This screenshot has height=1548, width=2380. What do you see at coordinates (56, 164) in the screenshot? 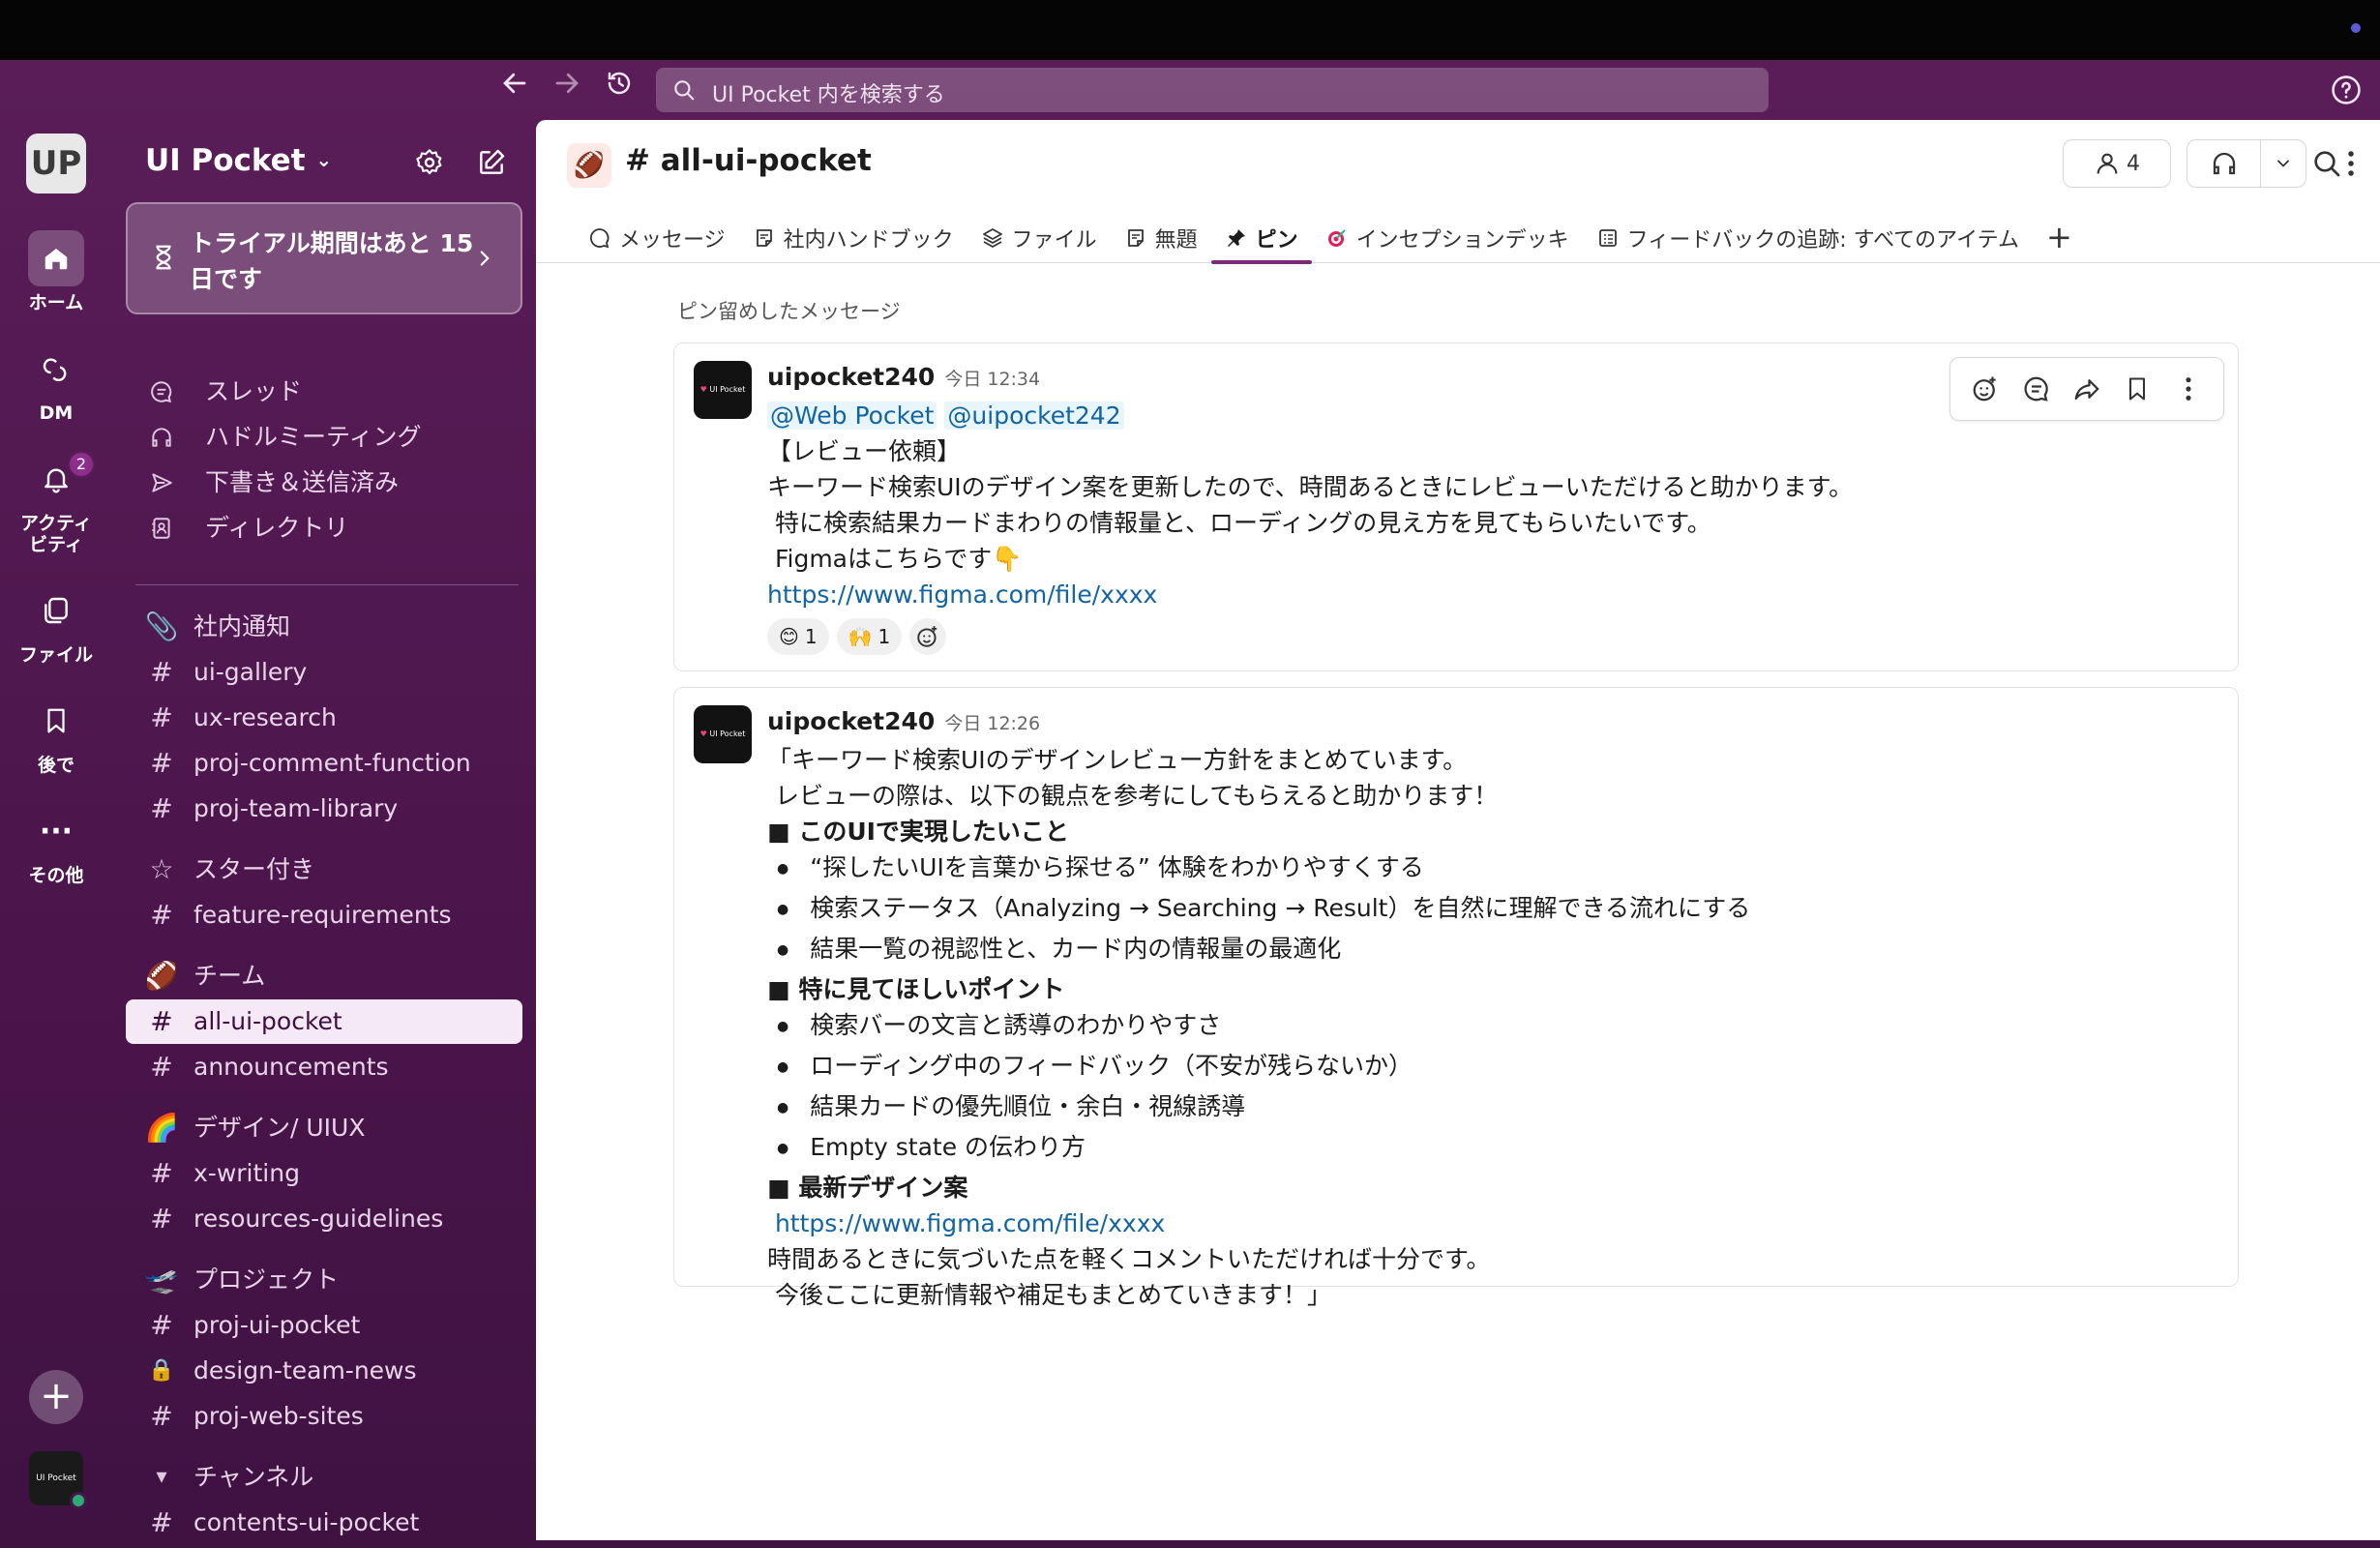
I see `workspace-badge: UP` at bounding box center [56, 164].